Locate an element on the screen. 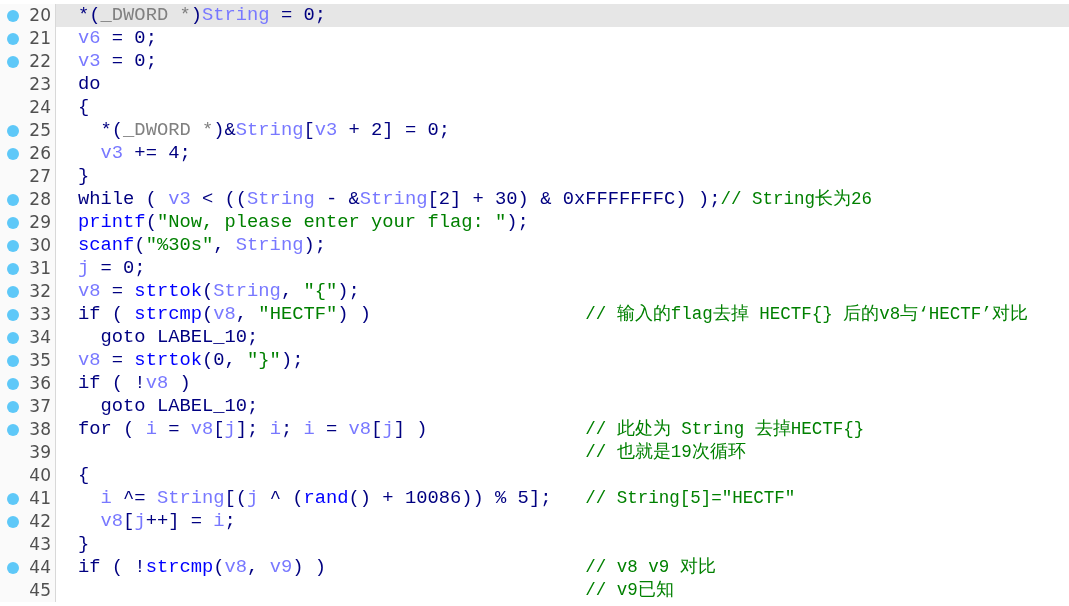  code-text: printf("Now, please enter your flag: "); is located at coordinates (303, 222).